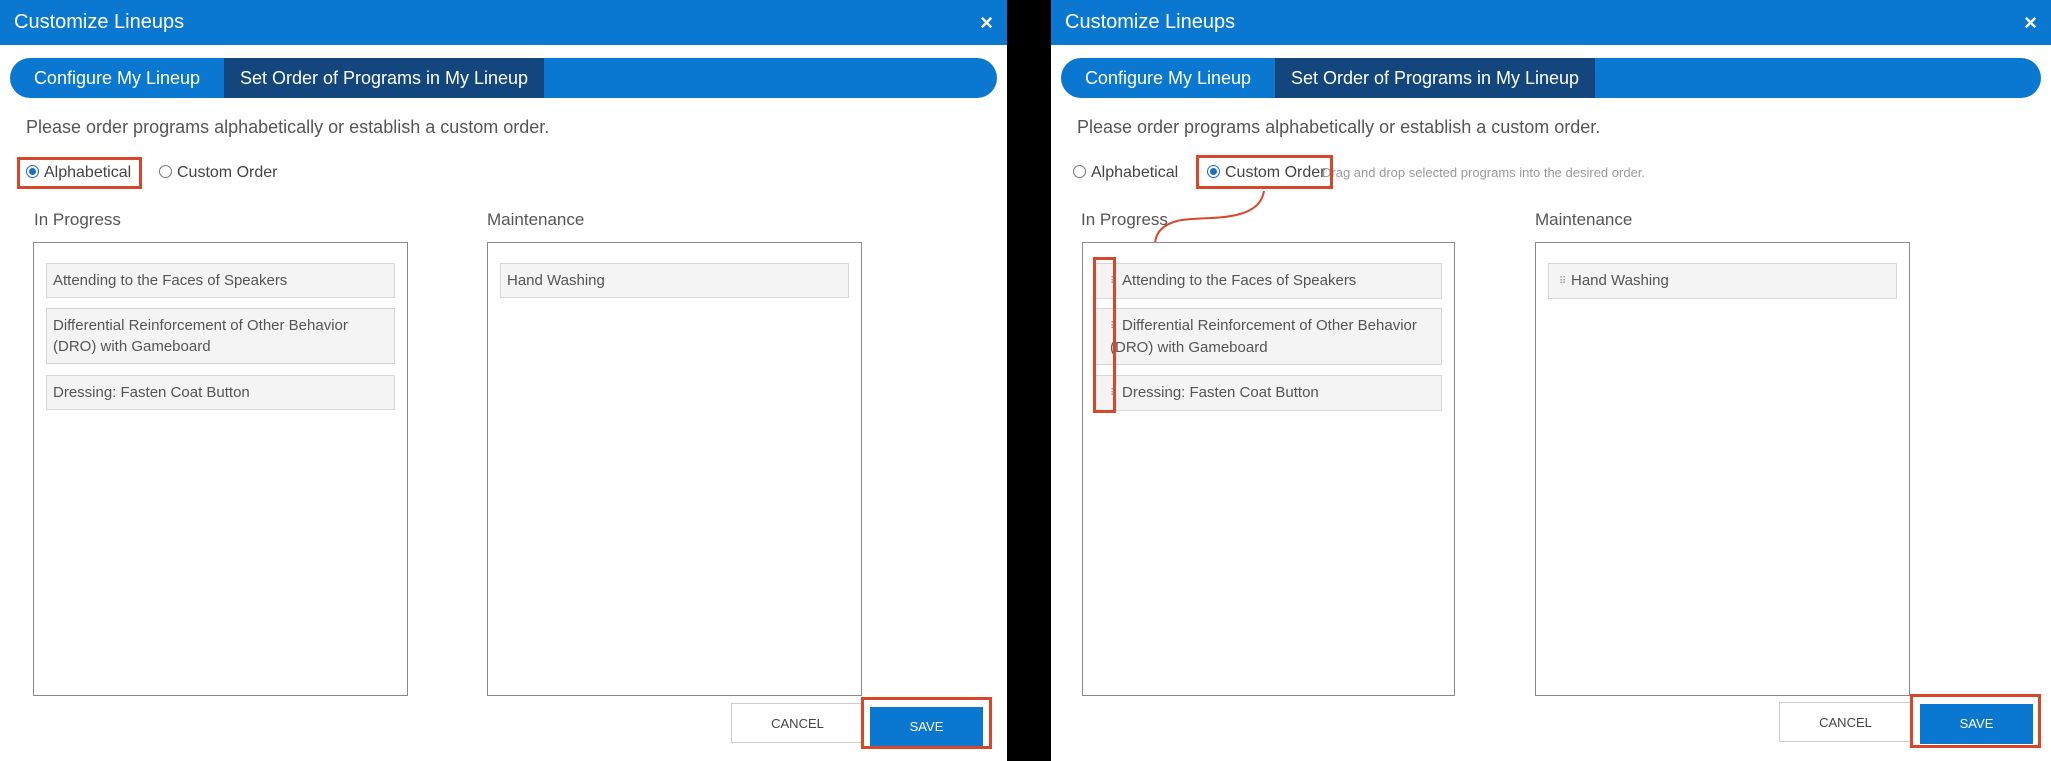  Describe the element at coordinates (674, 280) in the screenshot. I see `list-item: Hand Washing` at that location.